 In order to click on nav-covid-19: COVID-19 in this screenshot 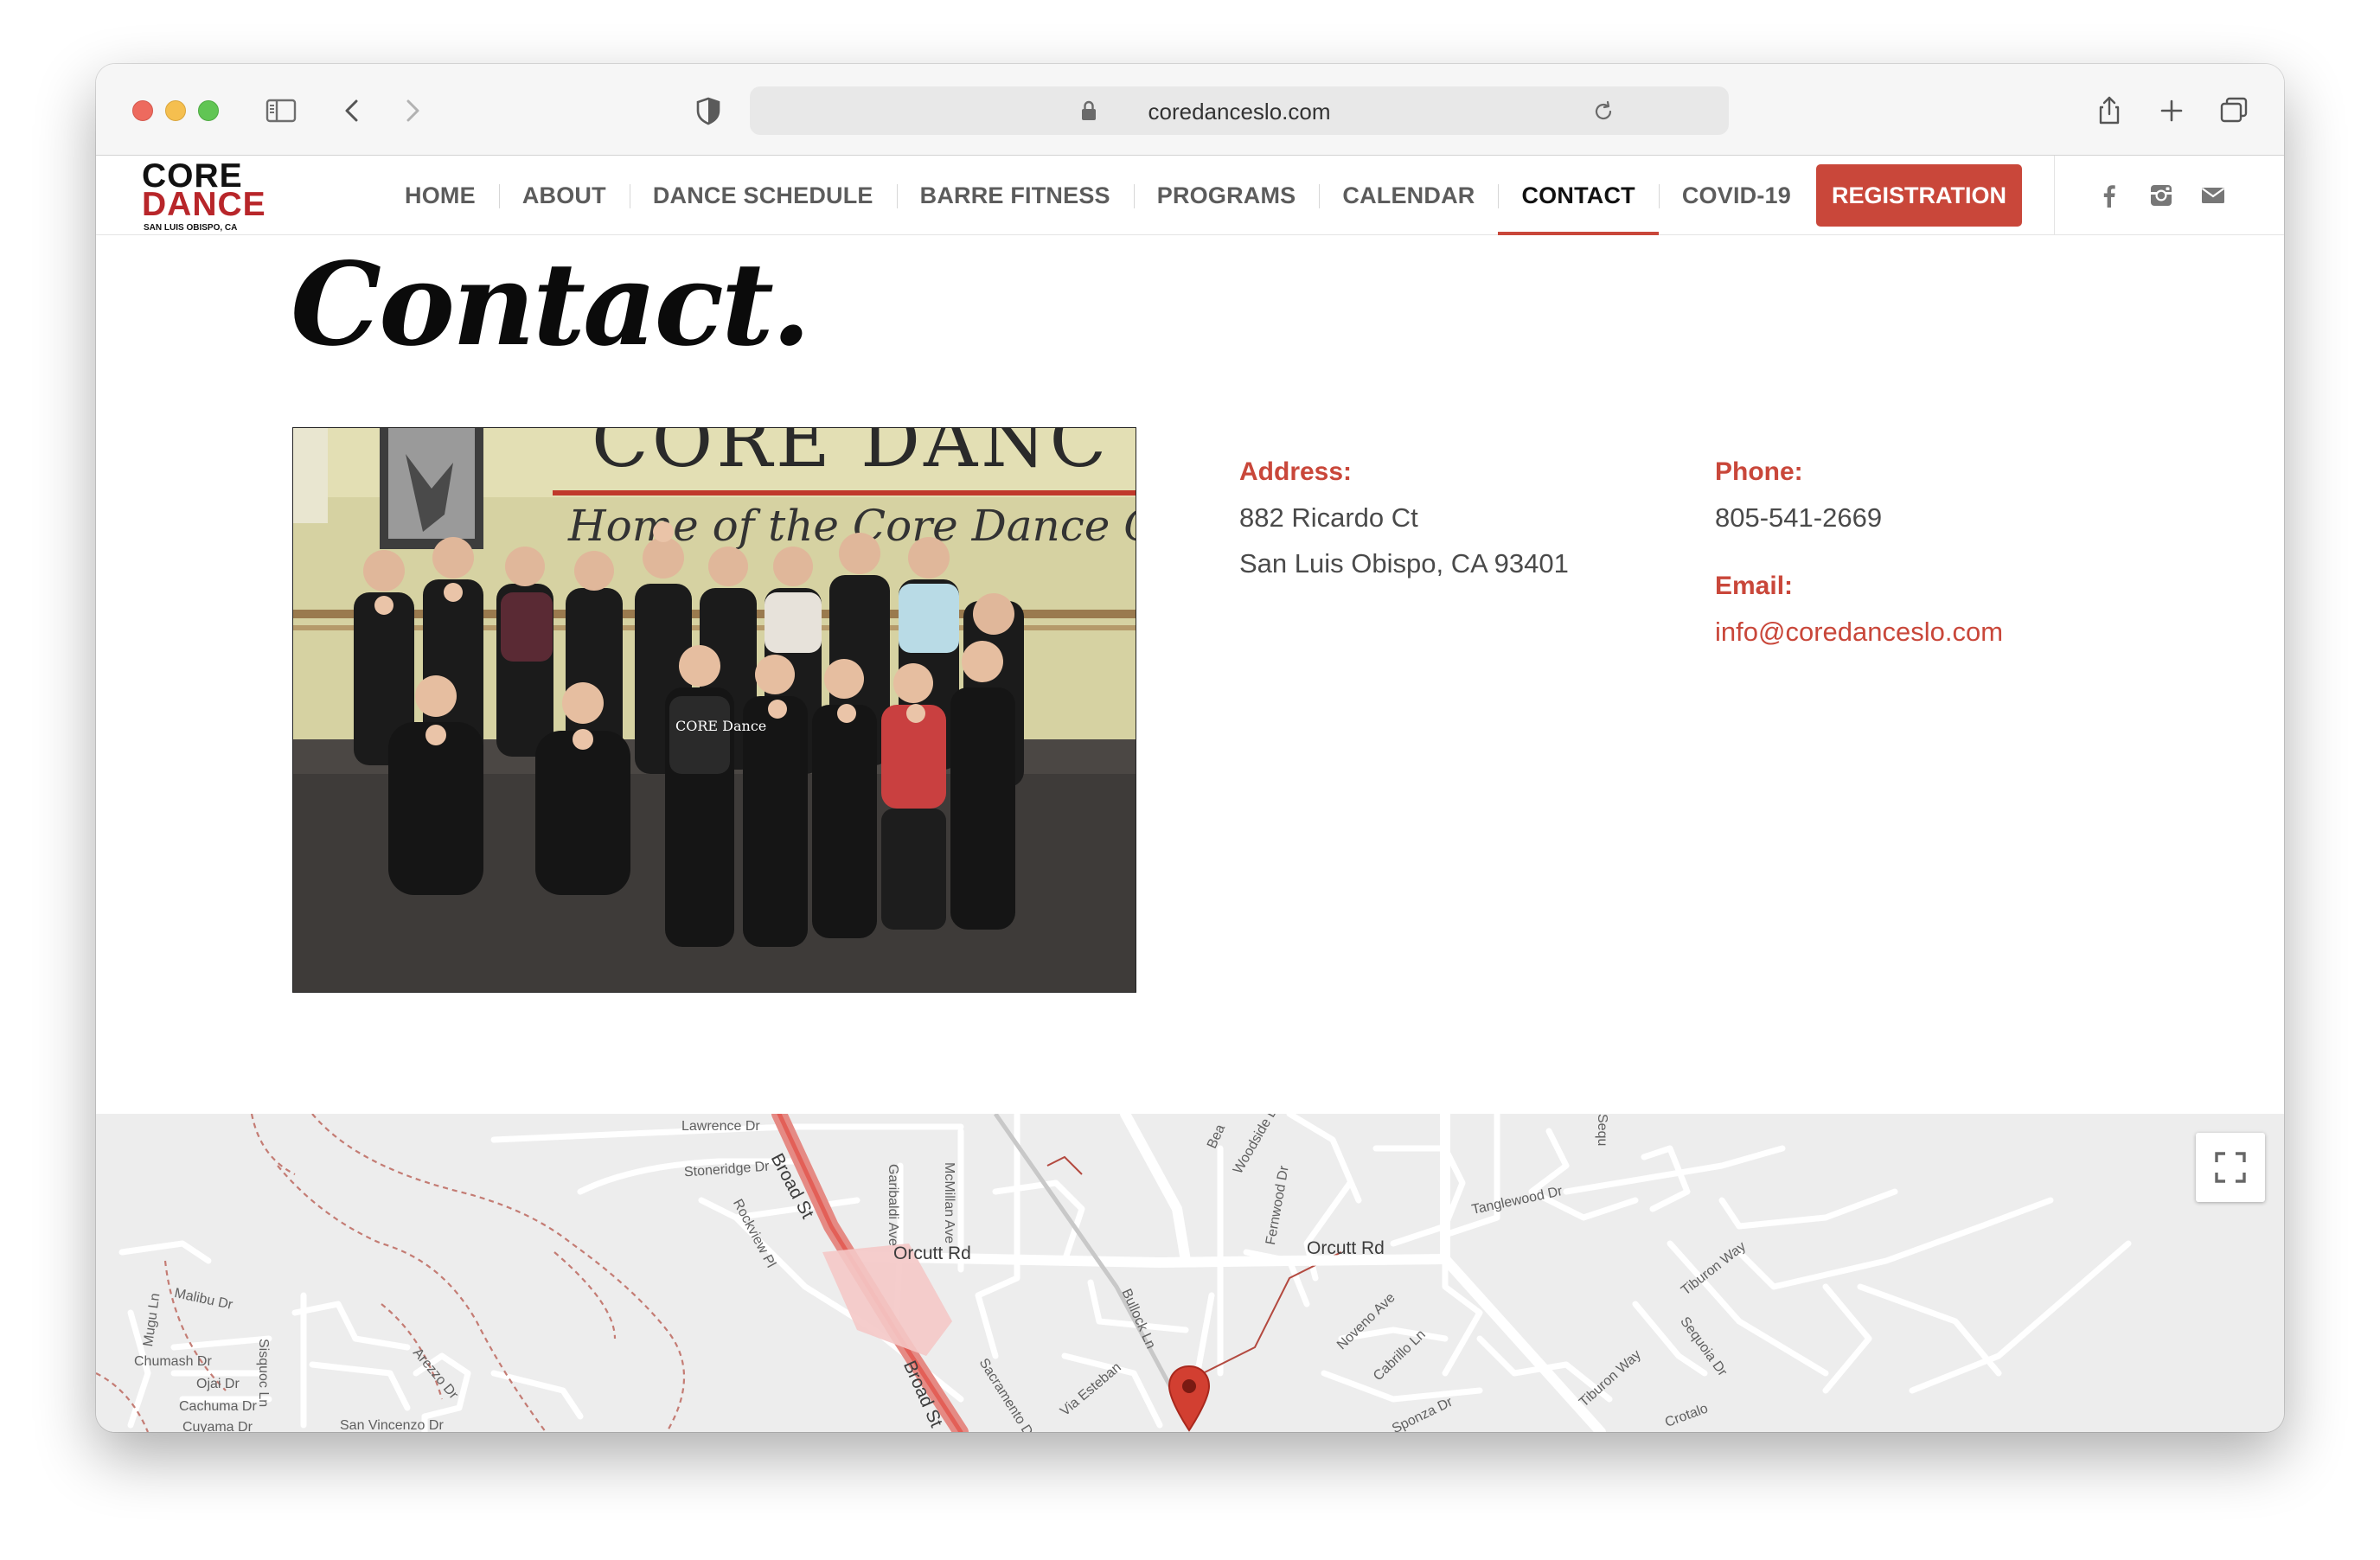, I will do `click(1736, 196)`.